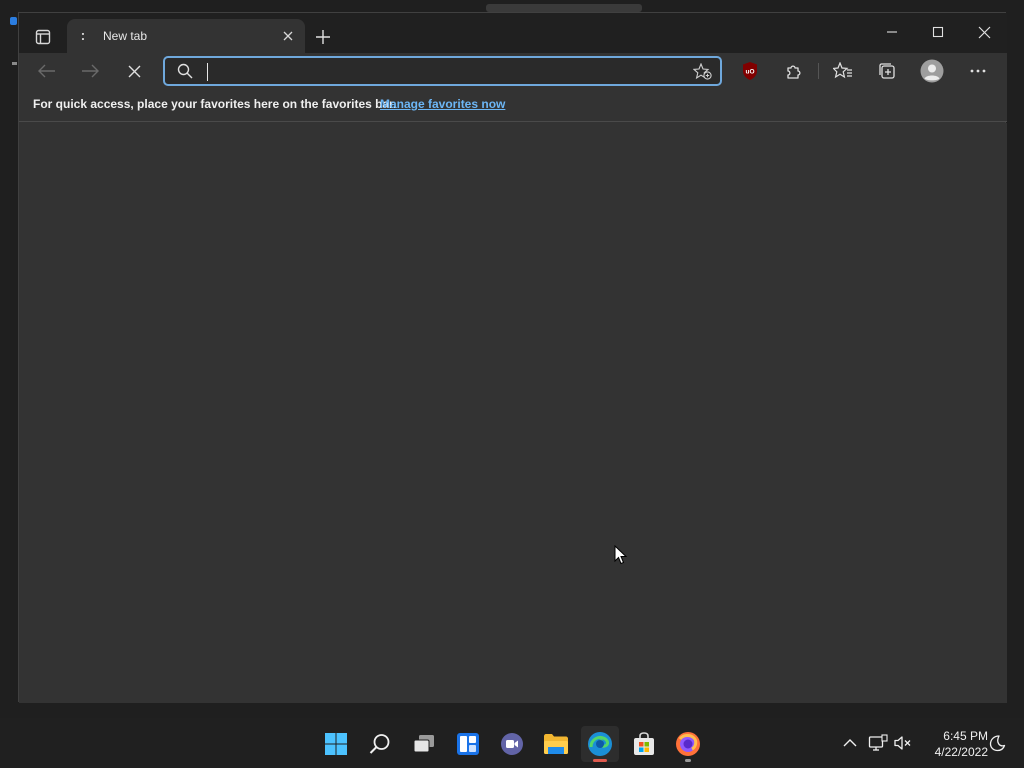 This screenshot has height=768, width=1024. What do you see at coordinates (878, 743) in the screenshot?
I see `network-icon` at bounding box center [878, 743].